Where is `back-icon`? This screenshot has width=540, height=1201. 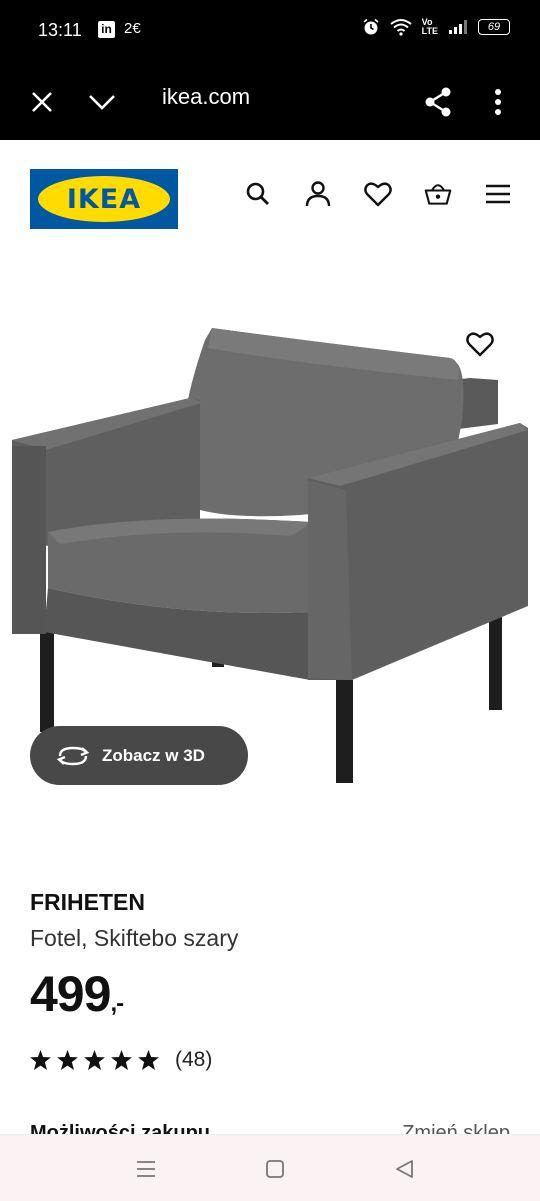 back-icon is located at coordinates (404, 1169).